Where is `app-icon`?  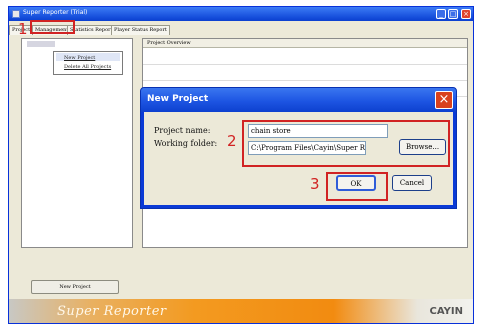
app-icon is located at coordinates (16, 14).